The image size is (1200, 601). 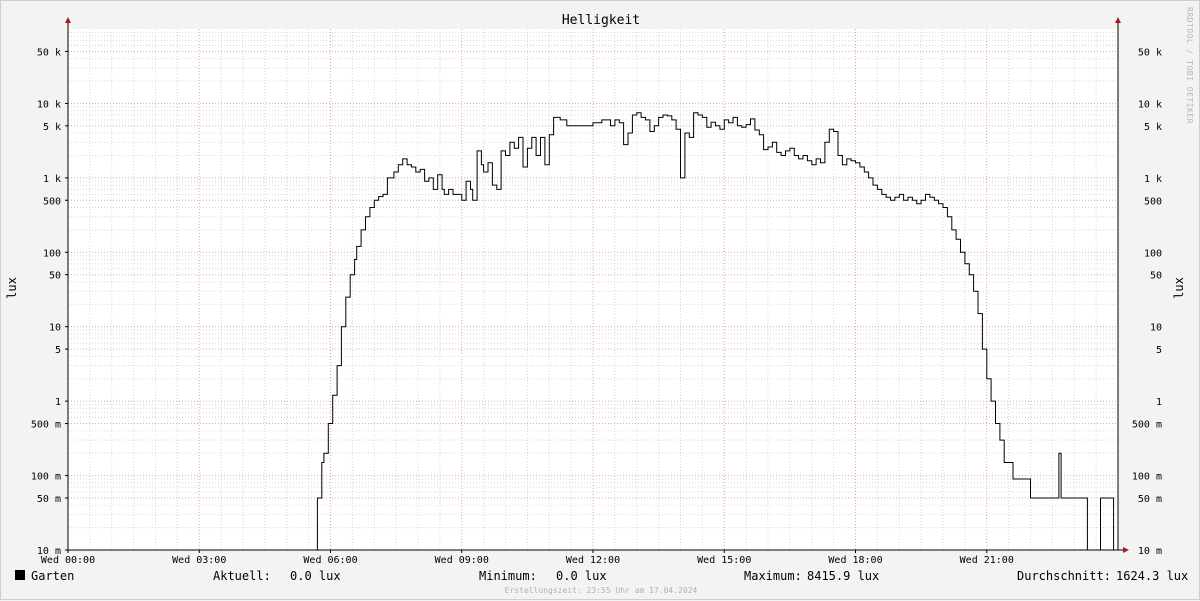 I want to click on y-axis-arrow-right, so click(x=1118, y=20).